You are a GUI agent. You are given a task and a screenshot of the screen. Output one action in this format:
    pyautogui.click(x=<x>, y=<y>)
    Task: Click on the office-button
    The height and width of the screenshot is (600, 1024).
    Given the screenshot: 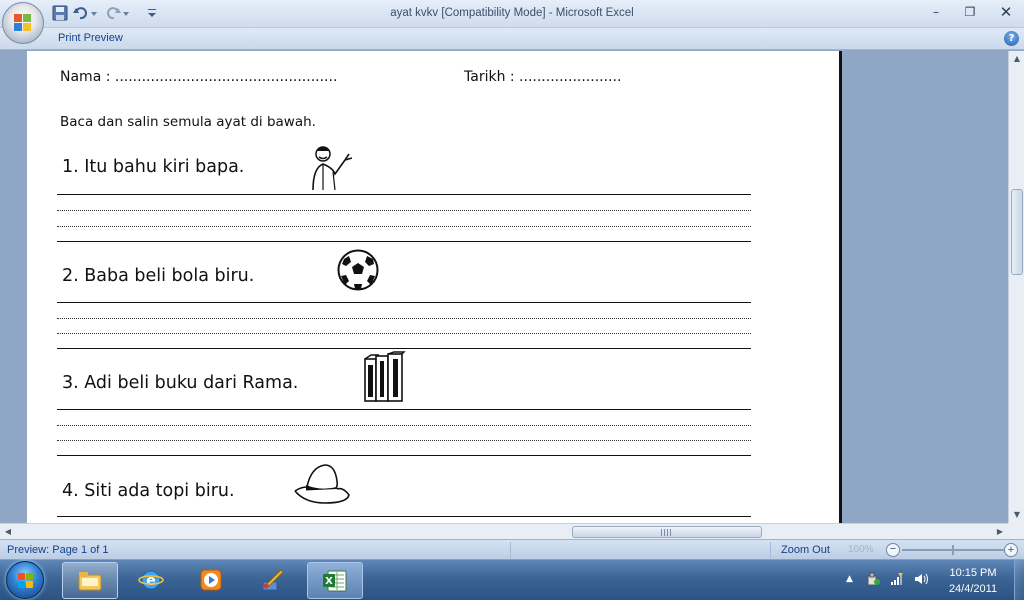 What is the action you would take?
    pyautogui.click(x=23, y=23)
    